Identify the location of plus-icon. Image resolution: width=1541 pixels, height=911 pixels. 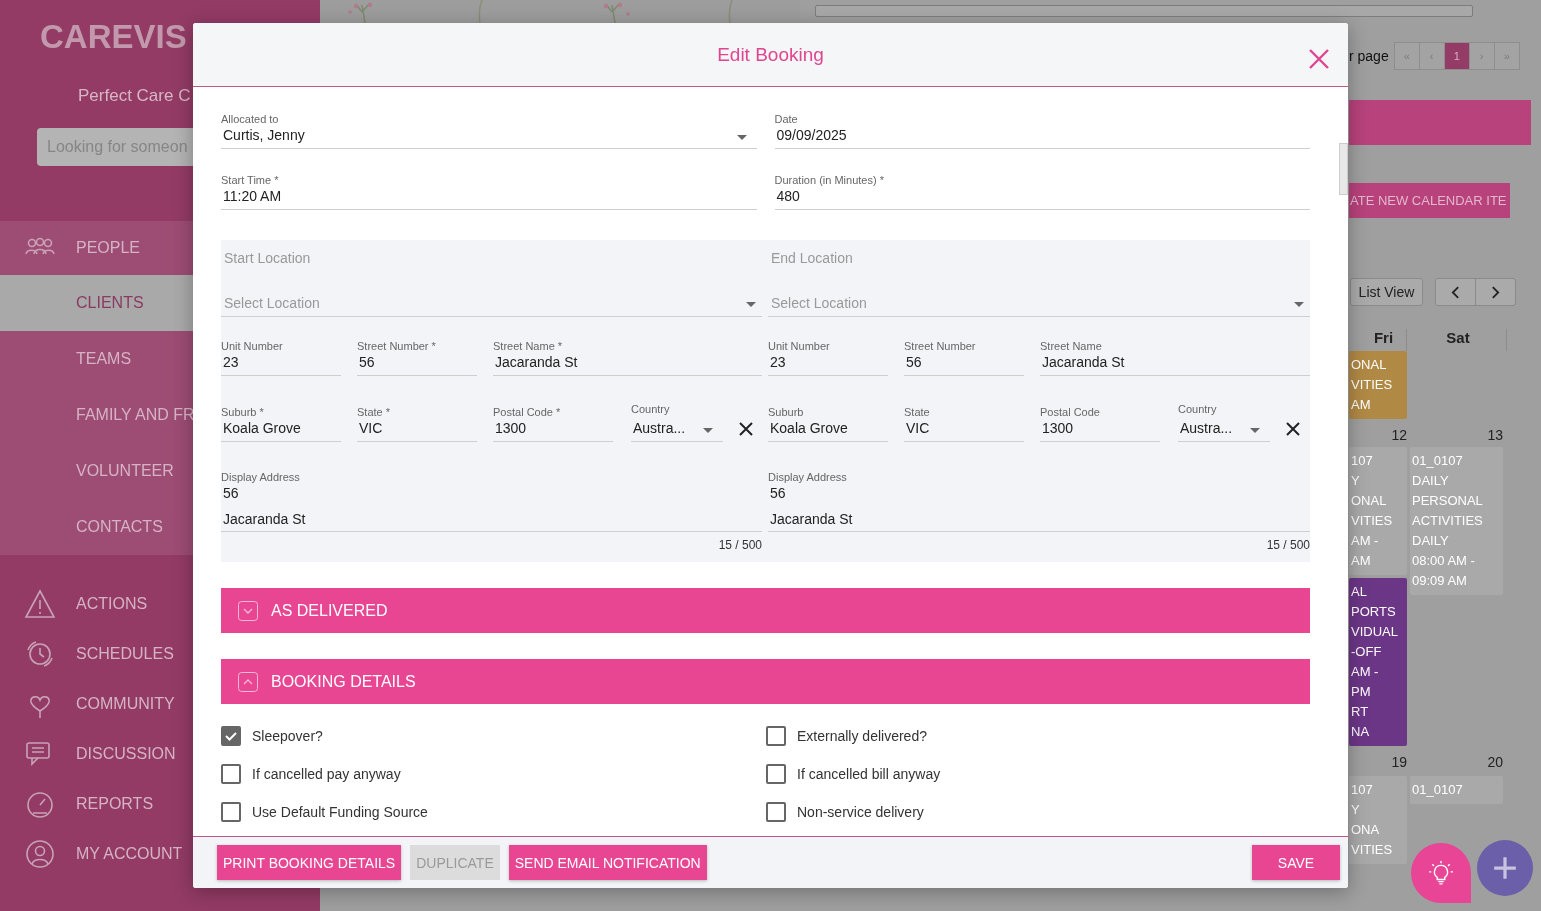
(1505, 868).